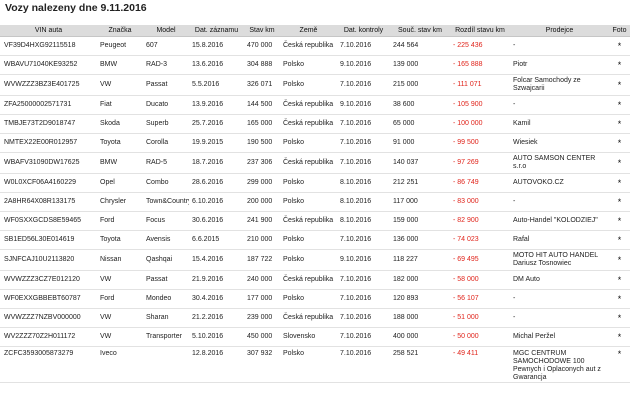  I want to click on country-cell: Česká republika, so click(308, 124).